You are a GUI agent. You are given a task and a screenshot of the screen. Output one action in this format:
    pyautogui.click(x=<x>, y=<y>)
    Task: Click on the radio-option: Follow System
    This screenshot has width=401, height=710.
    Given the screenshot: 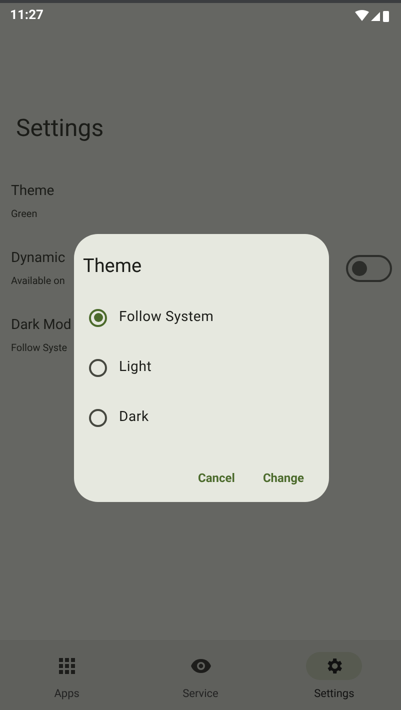 What is the action you would take?
    pyautogui.click(x=201, y=317)
    